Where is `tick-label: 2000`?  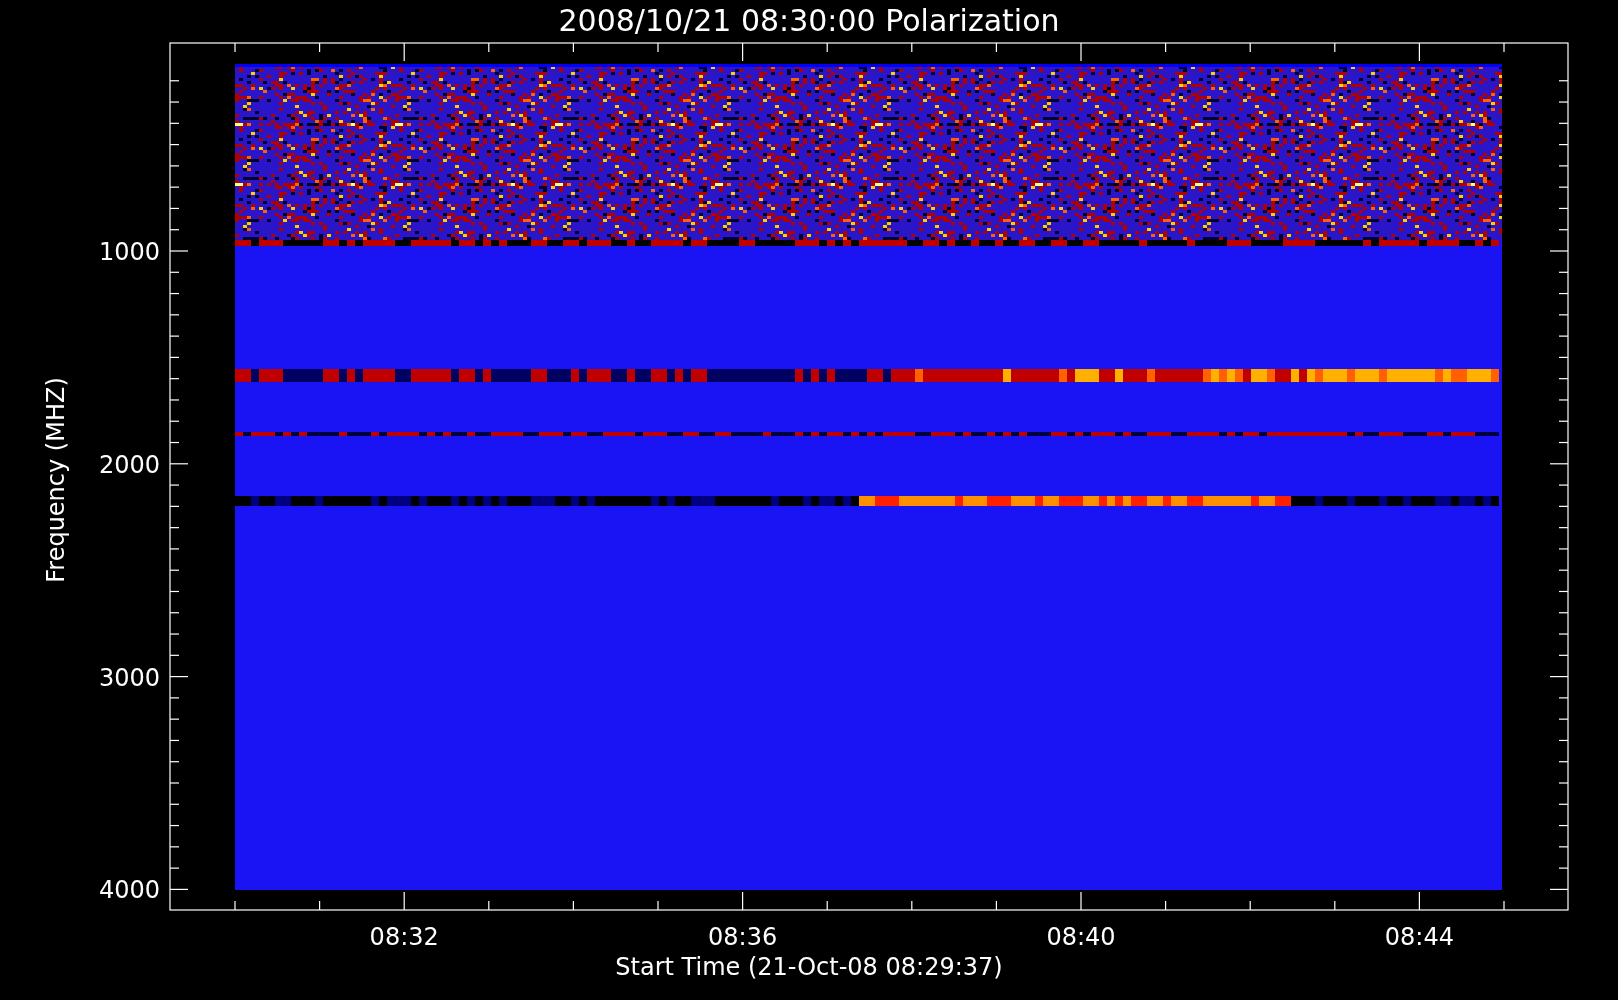 tick-label: 2000 is located at coordinates (129, 464).